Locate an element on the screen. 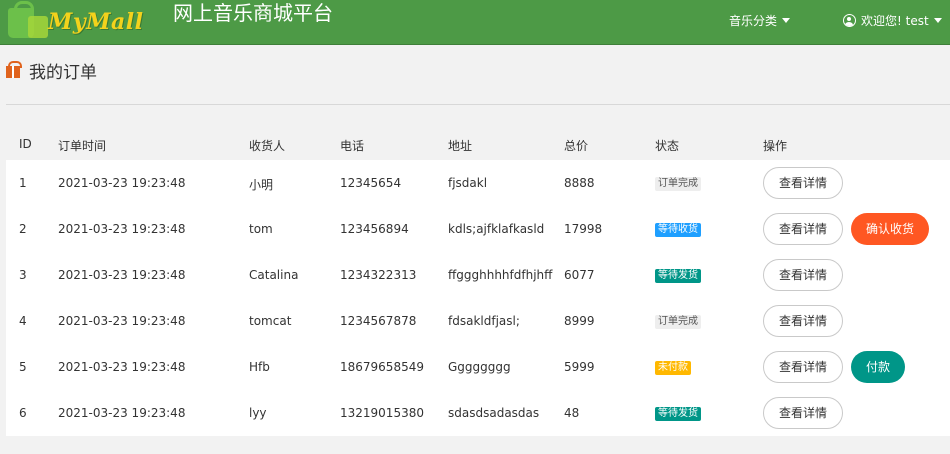  nav-user-label: 欢迎您! test is located at coordinates (895, 21).